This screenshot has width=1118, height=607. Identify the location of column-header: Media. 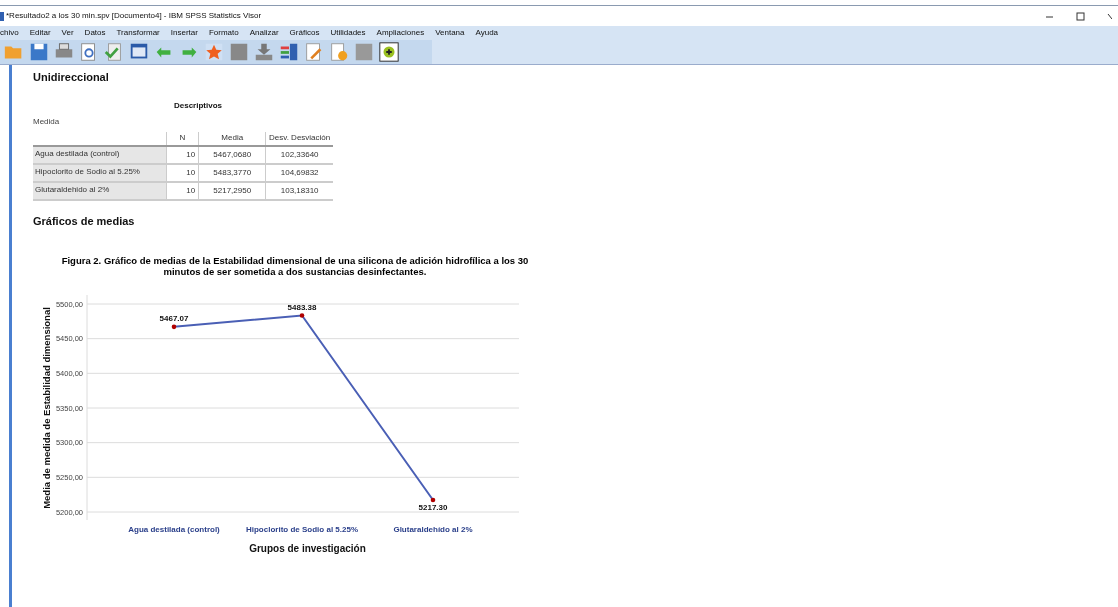
(232, 138).